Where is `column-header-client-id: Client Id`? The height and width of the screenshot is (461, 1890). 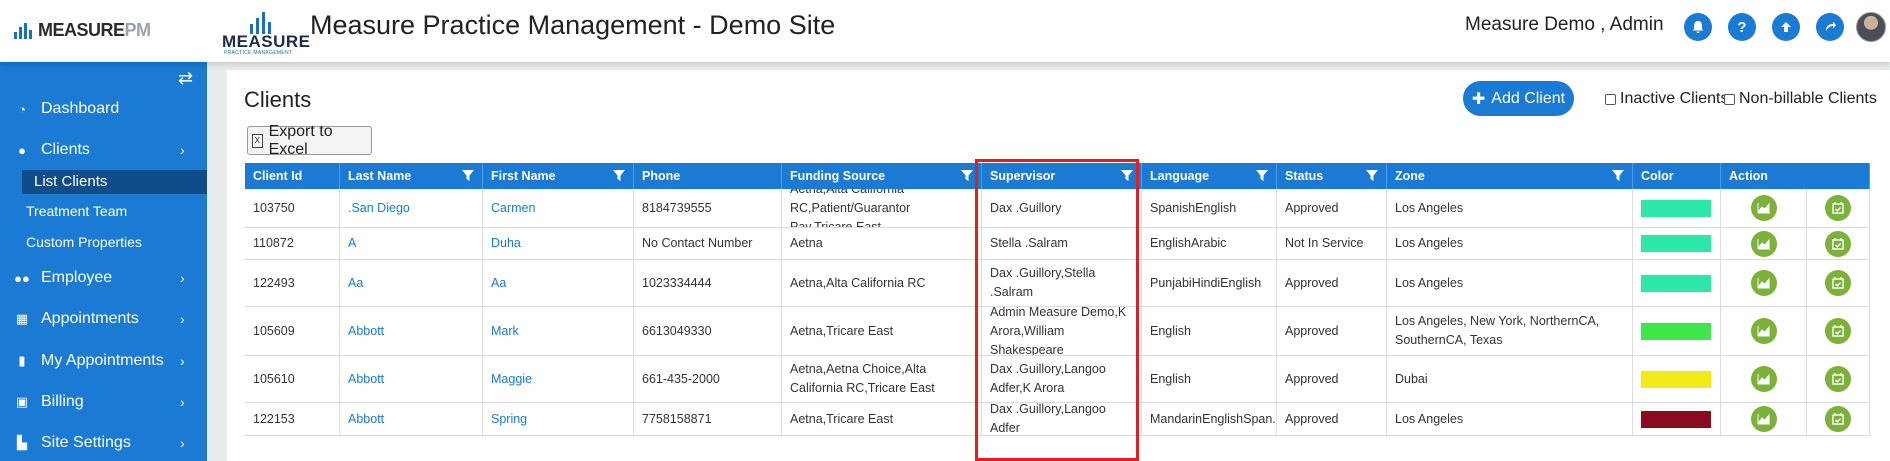
column-header-client-id: Client Id is located at coordinates (292, 176).